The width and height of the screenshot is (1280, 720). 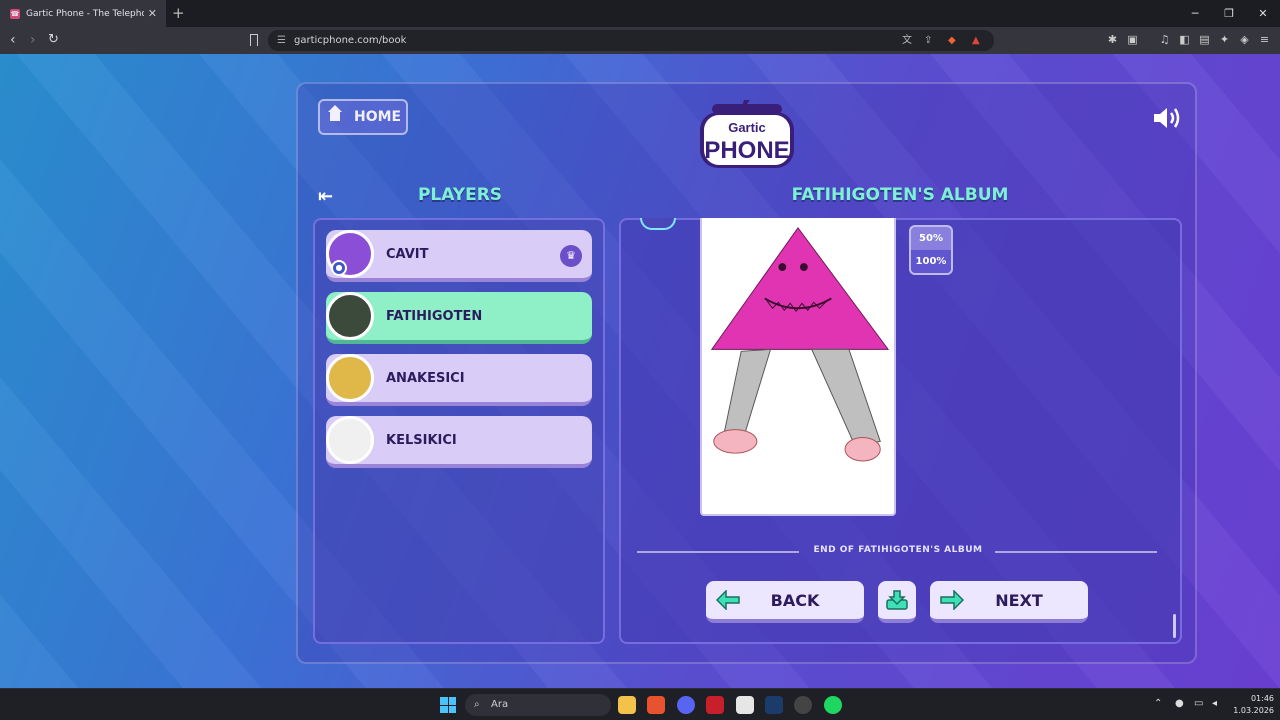 What do you see at coordinates (350, 254) in the screenshot?
I see `avatar: ●` at bounding box center [350, 254].